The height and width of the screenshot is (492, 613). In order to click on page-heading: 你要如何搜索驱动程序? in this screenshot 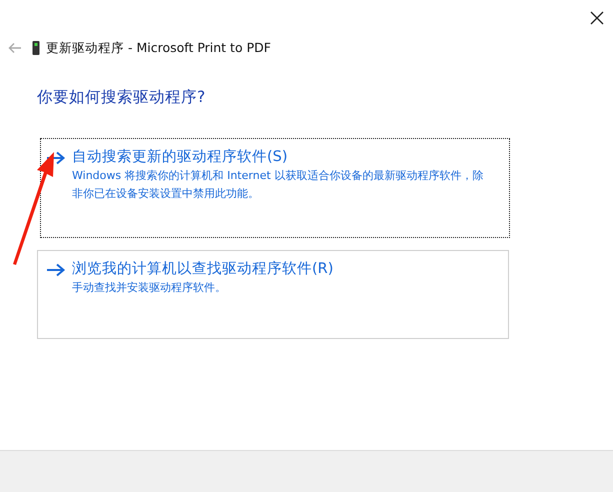, I will do `click(121, 97)`.